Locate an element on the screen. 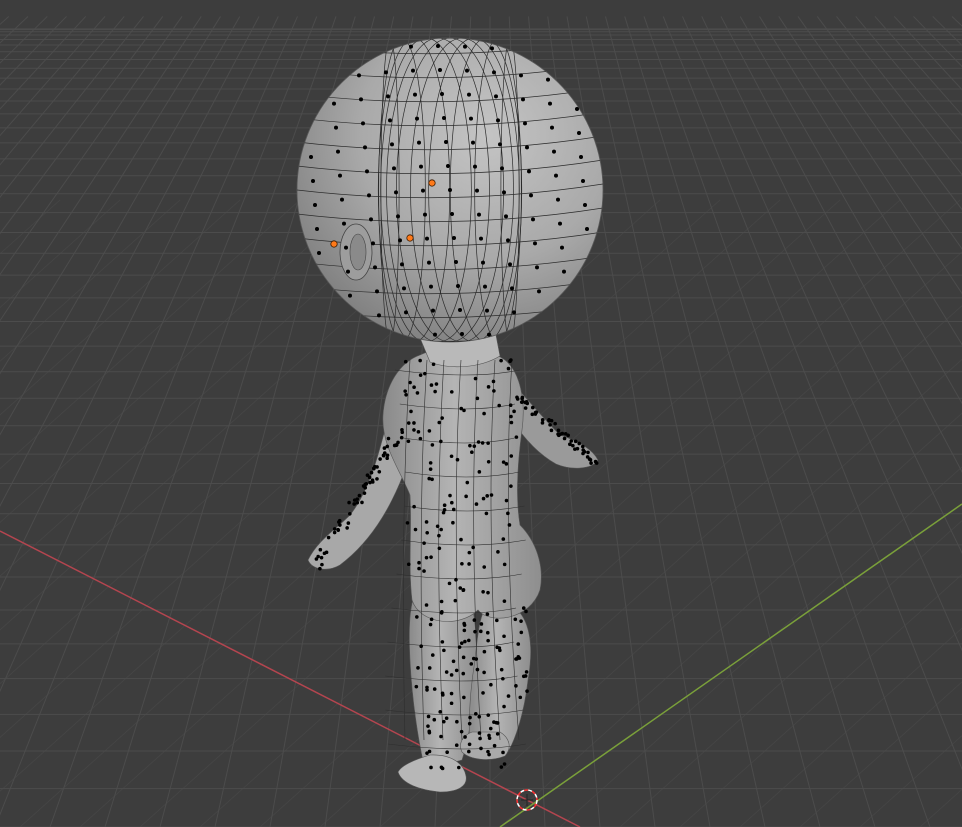 The image size is (962, 827). torso is located at coordinates (462, 484).